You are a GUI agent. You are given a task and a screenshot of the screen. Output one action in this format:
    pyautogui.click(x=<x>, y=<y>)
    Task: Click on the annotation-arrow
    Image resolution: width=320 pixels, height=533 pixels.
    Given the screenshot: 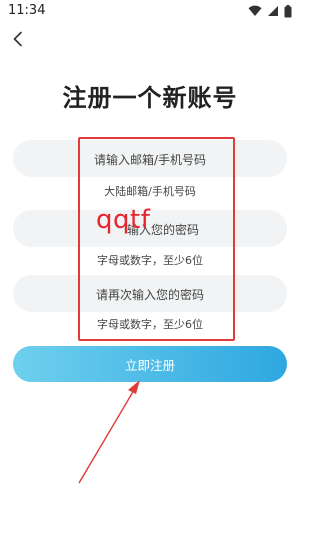 What is the action you would take?
    pyautogui.click(x=109, y=432)
    